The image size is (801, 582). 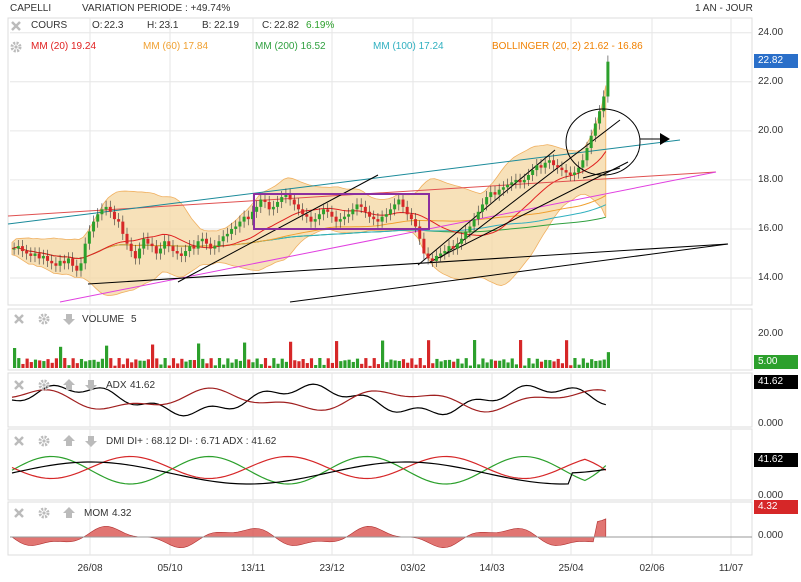 I want to click on volume-gear-icon, so click(x=44, y=319).